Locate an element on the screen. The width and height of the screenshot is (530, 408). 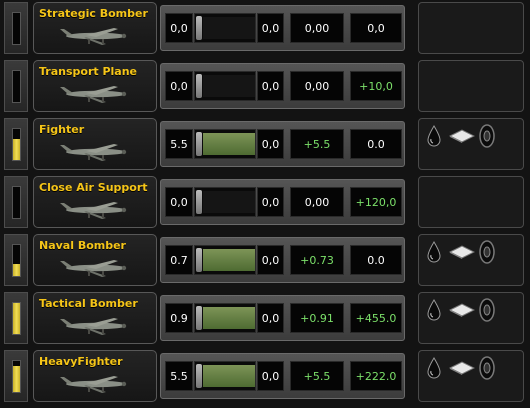
unit-name: Strategic Bomber is located at coordinates (93, 13).